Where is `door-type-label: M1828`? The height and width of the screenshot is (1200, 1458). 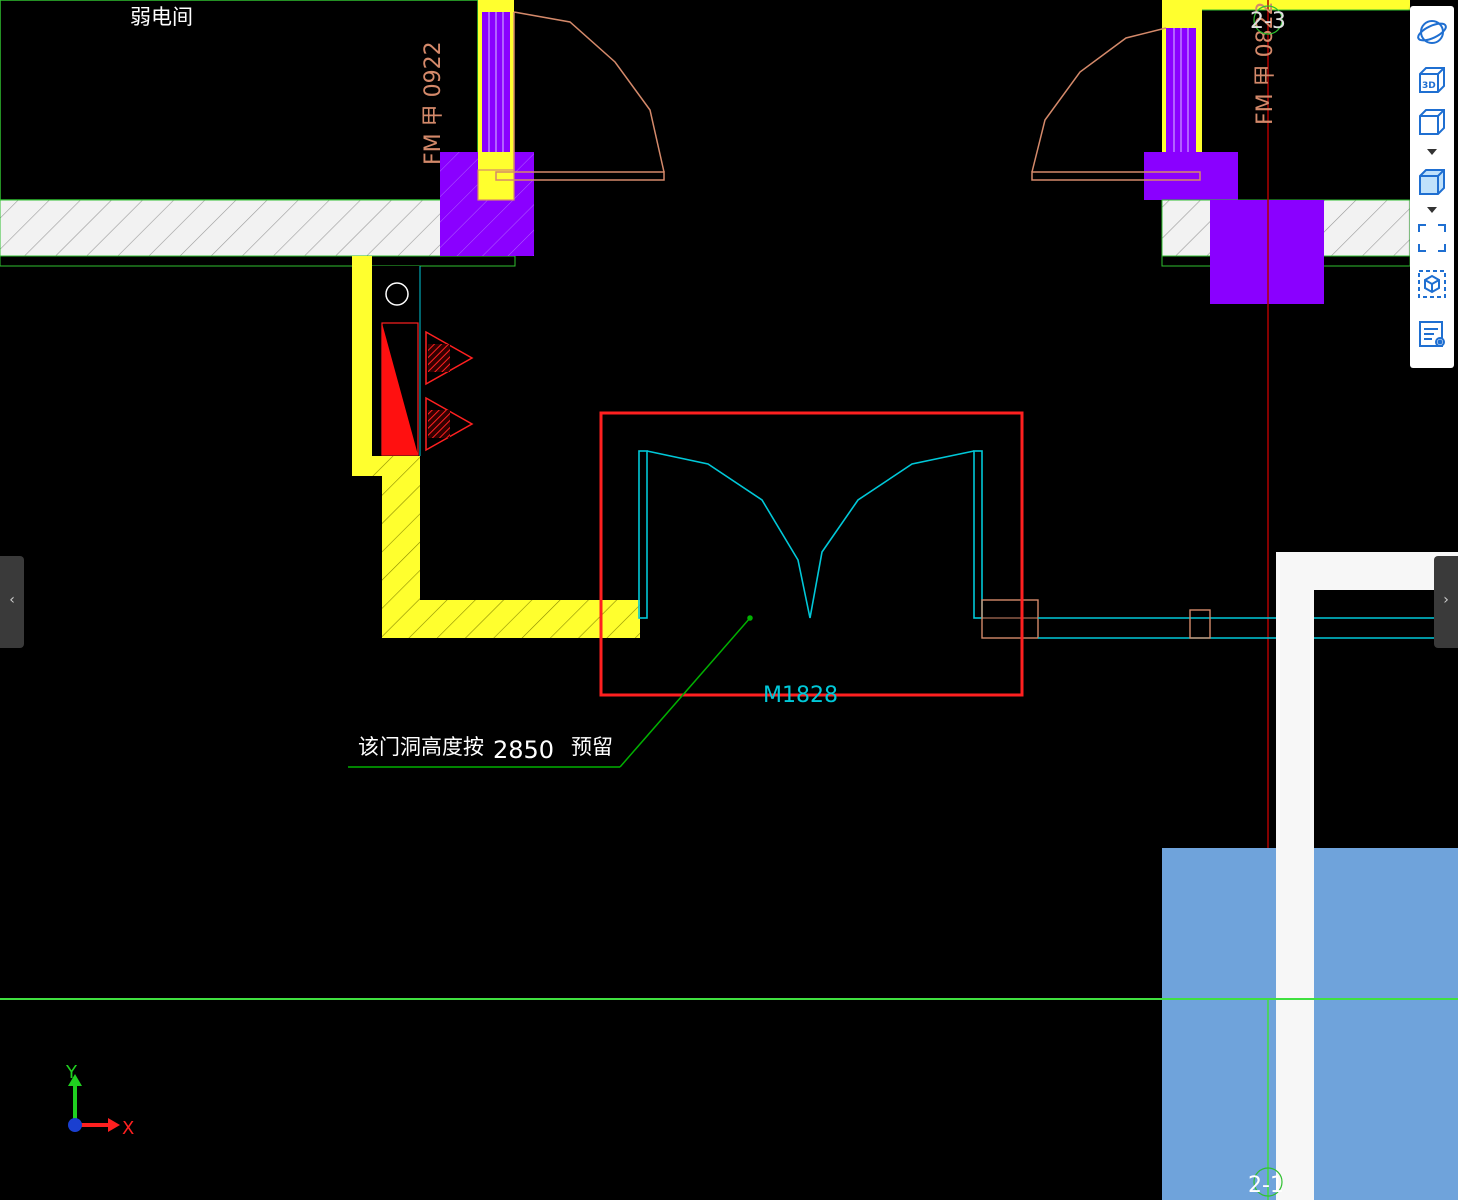 door-type-label: M1828 is located at coordinates (800, 695).